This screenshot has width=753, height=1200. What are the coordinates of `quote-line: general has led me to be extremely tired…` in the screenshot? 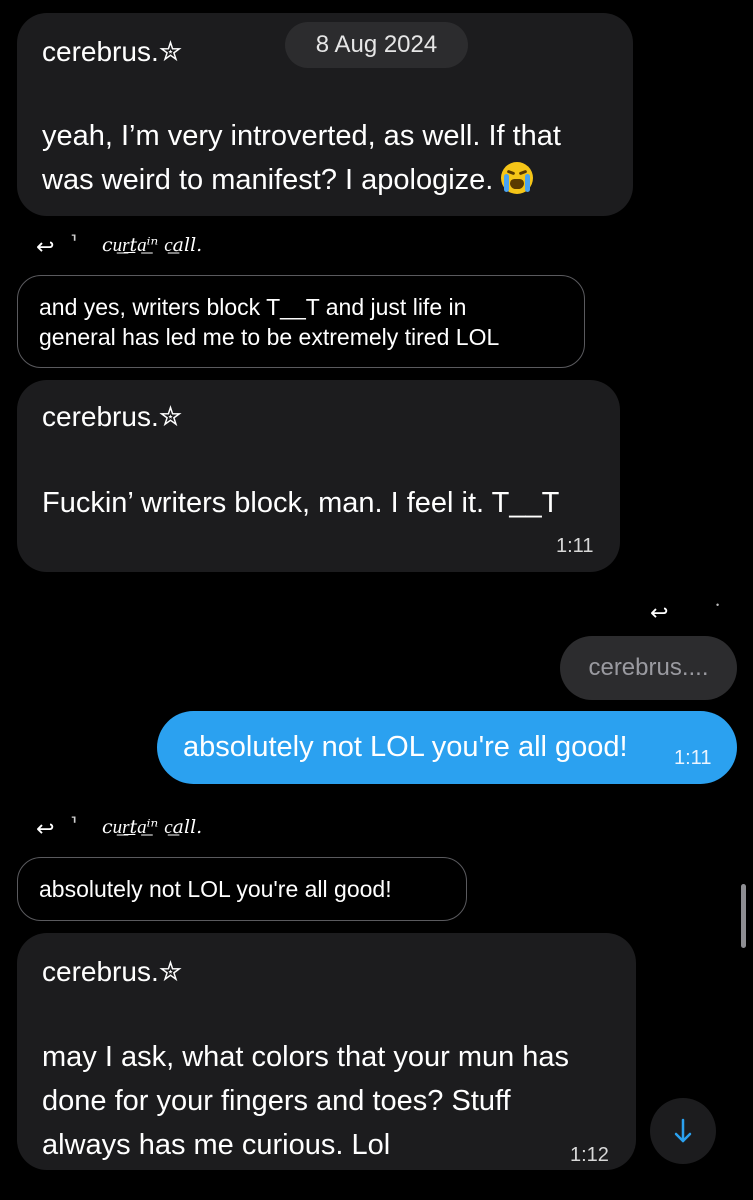 It's located at (269, 337).